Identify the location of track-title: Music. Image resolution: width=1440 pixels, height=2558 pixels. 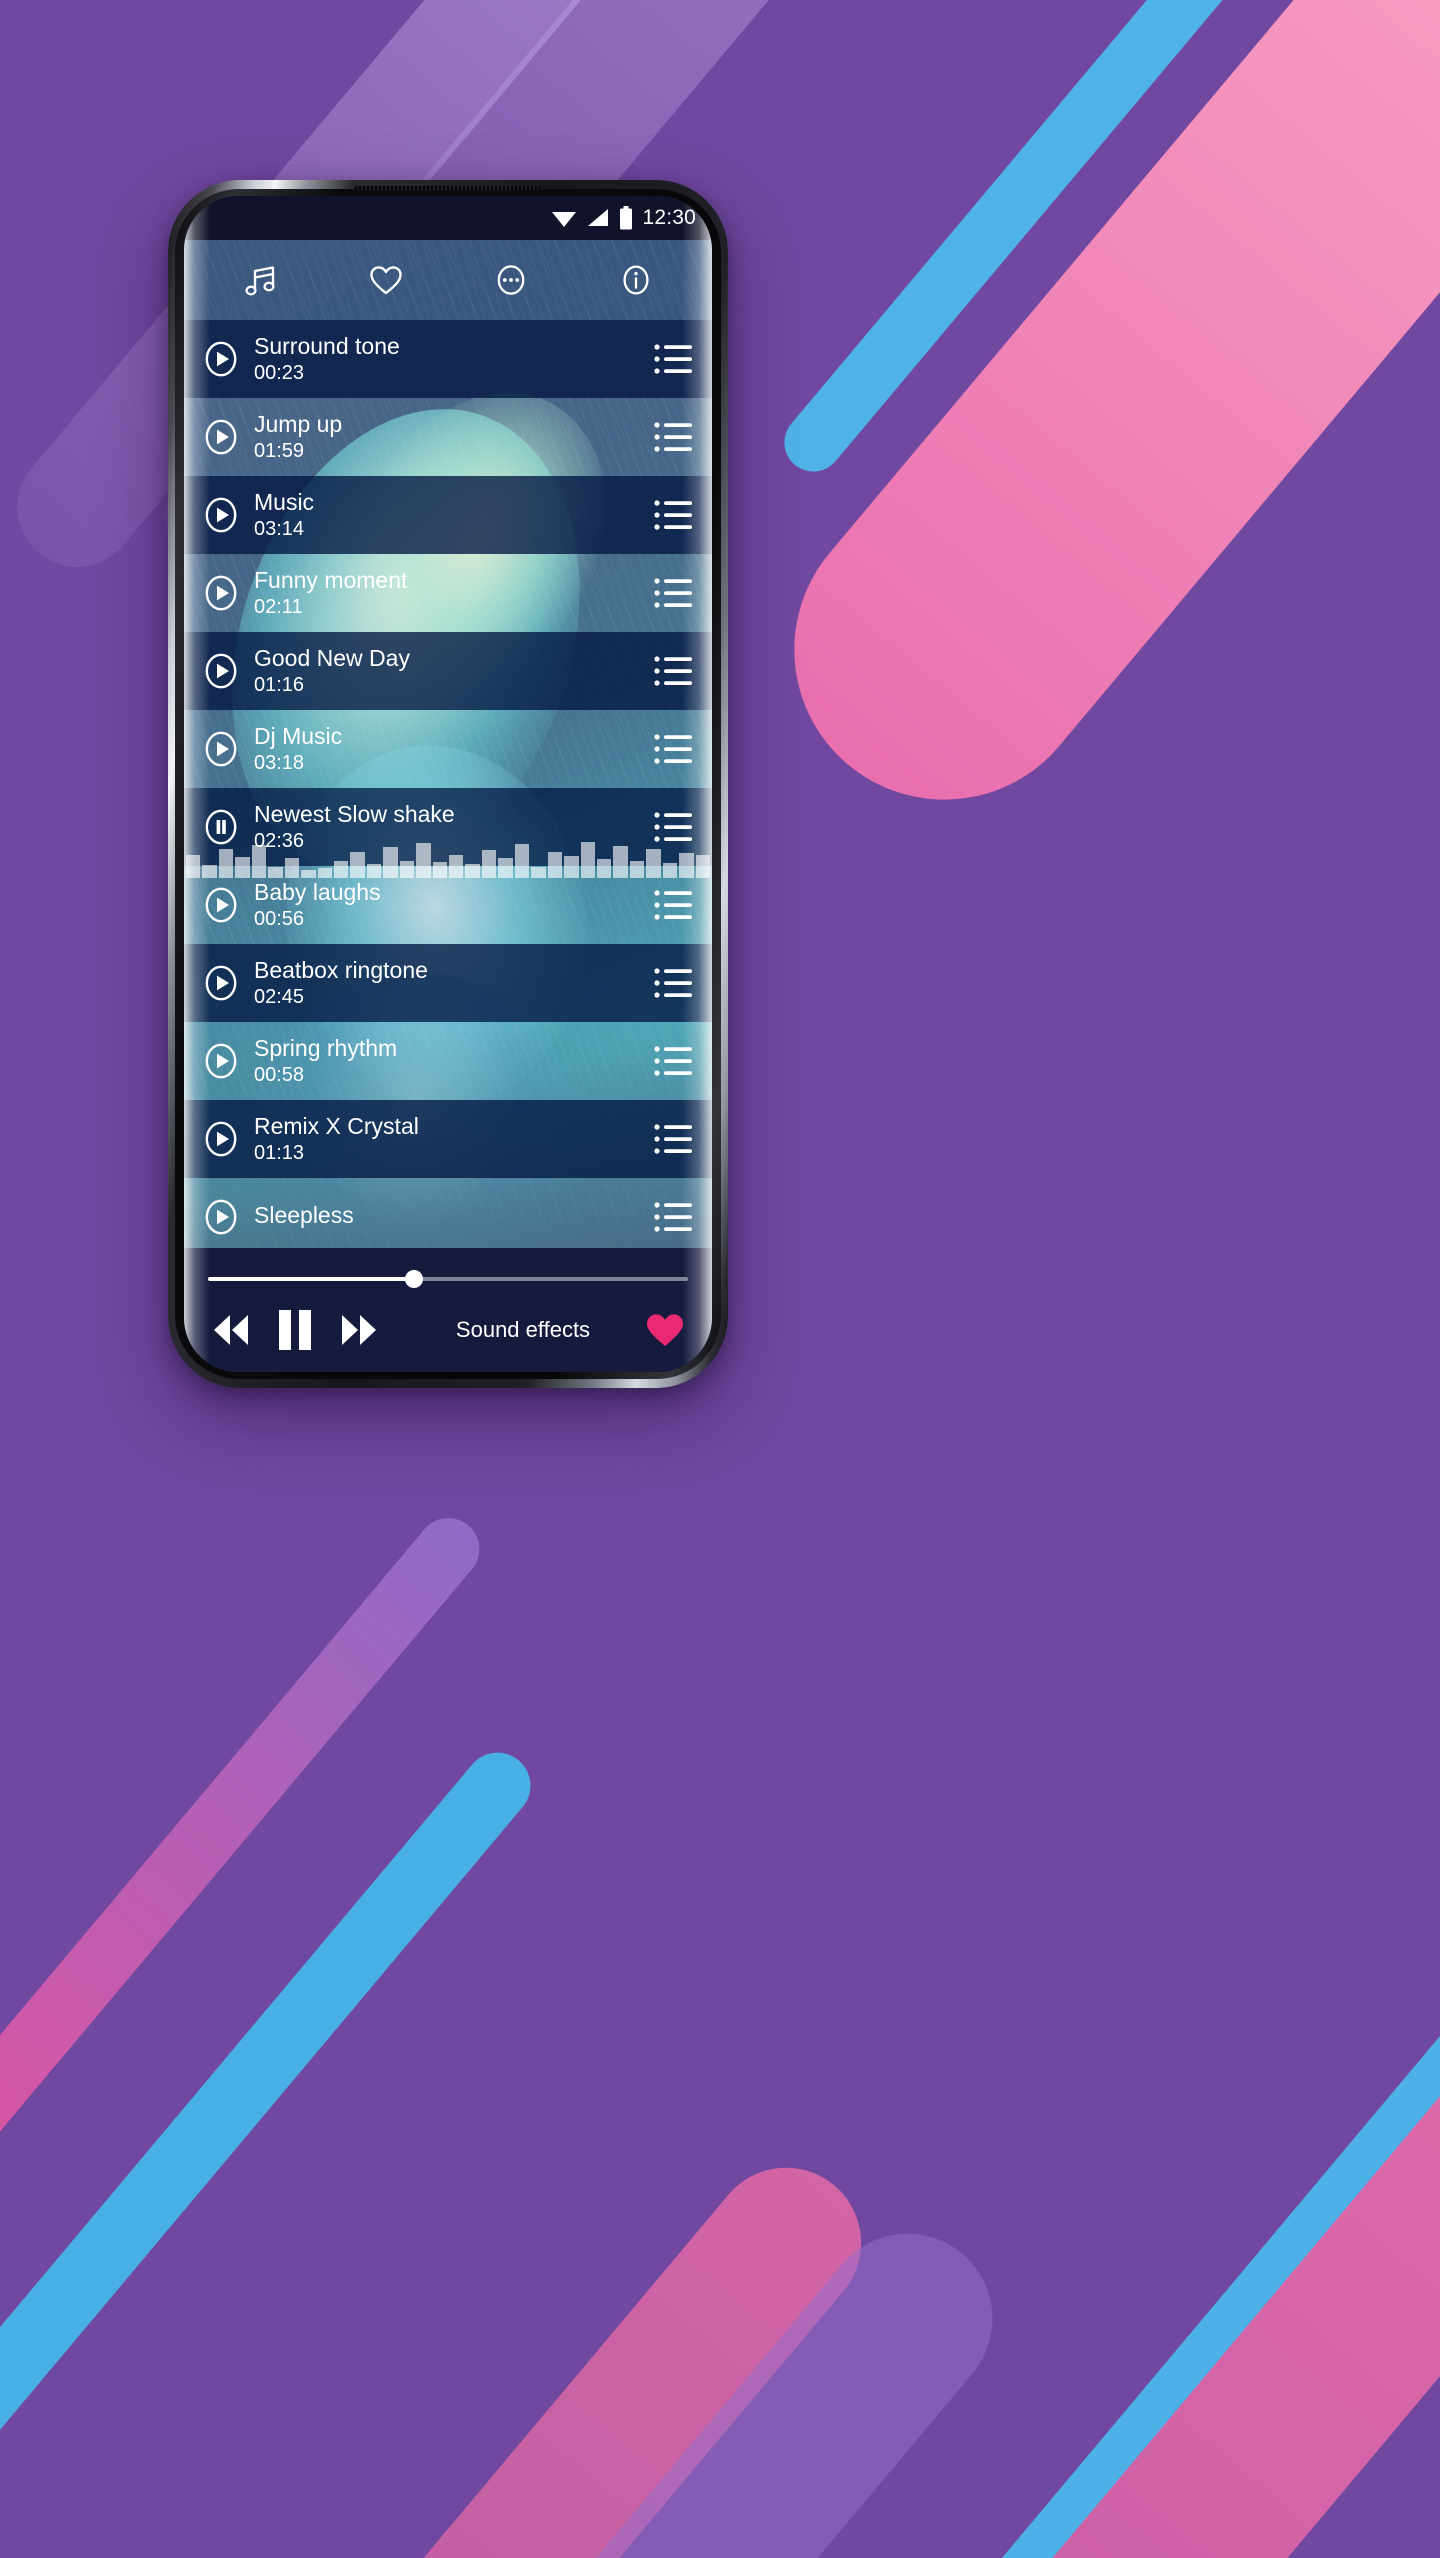
(284, 502).